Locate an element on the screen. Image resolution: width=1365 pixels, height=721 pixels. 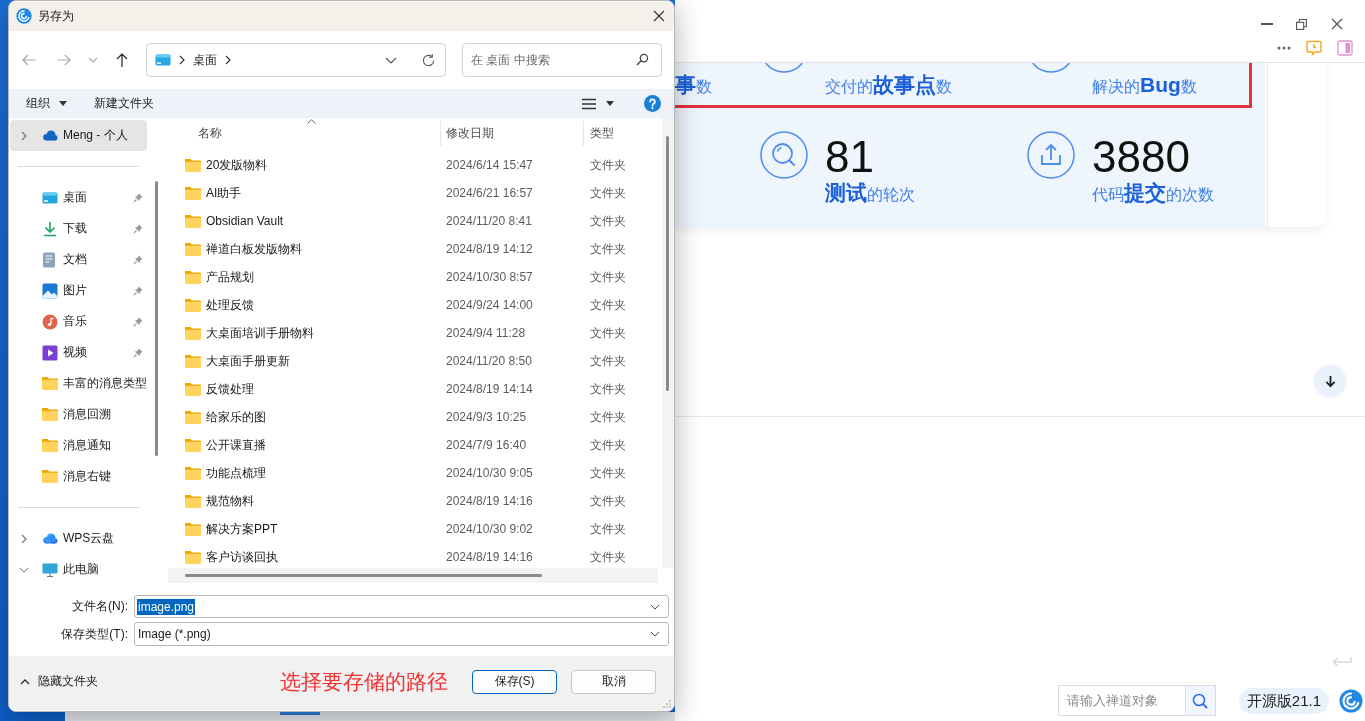
arrow-up-icon is located at coordinates (122, 60).